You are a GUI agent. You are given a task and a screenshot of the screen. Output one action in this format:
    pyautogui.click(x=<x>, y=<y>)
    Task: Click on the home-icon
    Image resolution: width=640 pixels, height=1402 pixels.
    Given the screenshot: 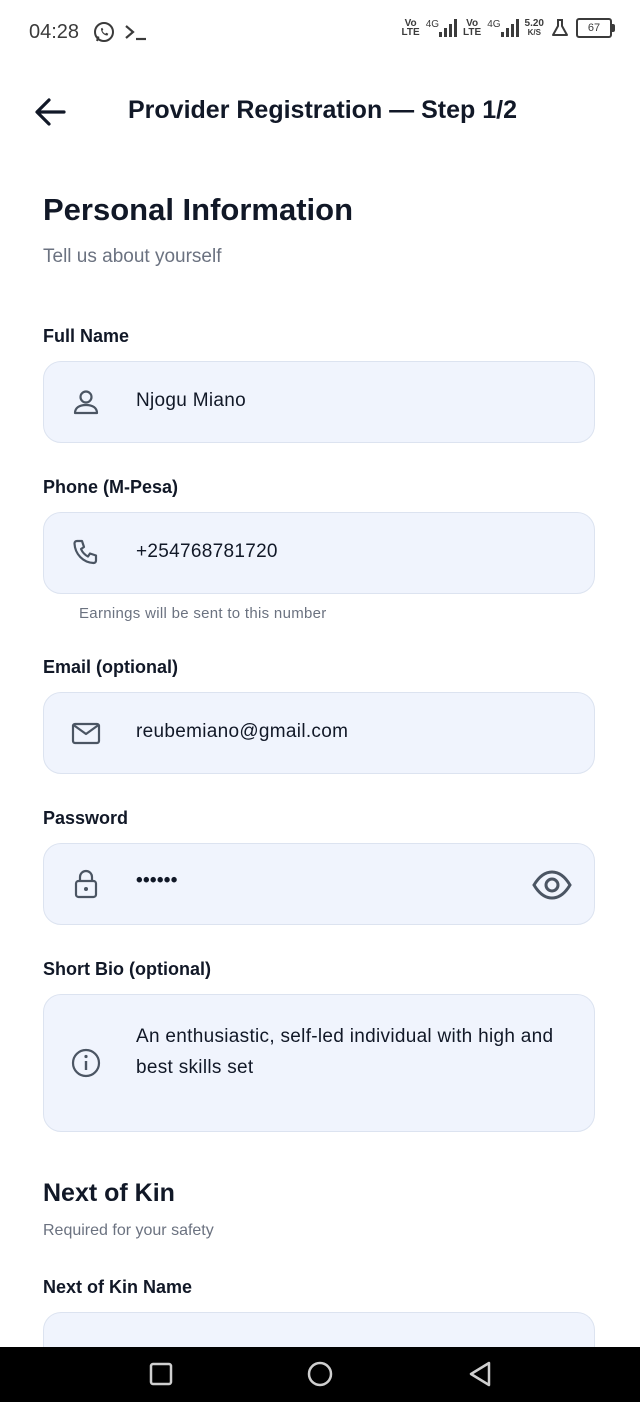 What is the action you would take?
    pyautogui.click(x=320, y=1374)
    